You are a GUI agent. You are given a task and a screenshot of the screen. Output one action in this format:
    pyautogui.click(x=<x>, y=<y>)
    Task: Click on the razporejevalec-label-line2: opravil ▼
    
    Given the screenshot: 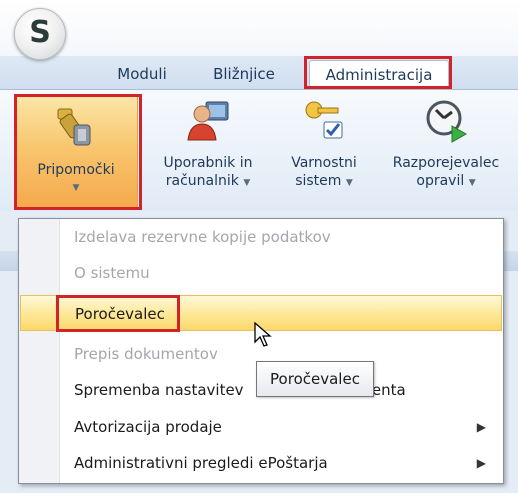 What is the action you would take?
    pyautogui.click(x=446, y=181)
    